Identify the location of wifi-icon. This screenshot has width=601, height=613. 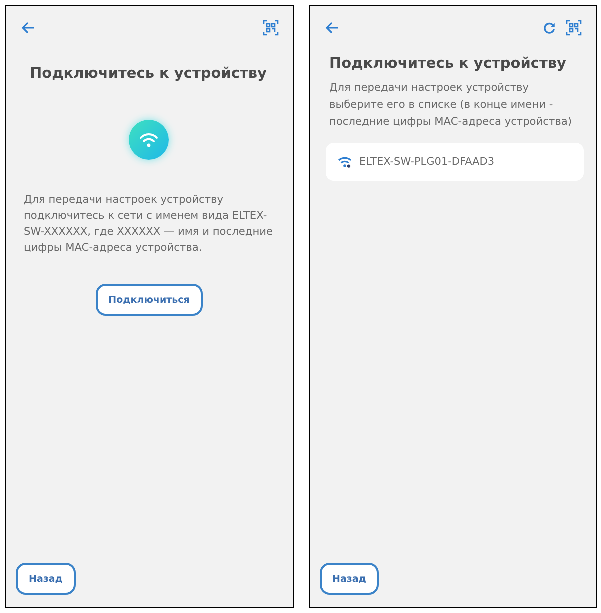
(345, 162).